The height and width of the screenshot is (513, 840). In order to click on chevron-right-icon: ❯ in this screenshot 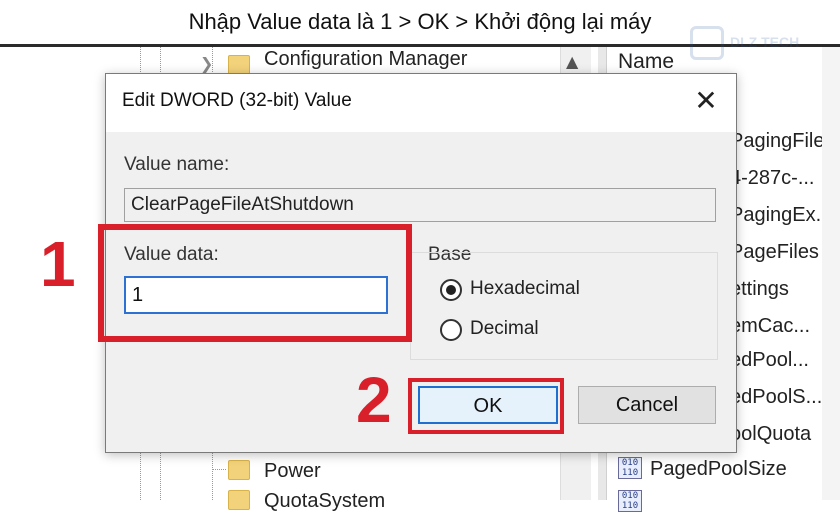, I will do `click(206, 63)`.